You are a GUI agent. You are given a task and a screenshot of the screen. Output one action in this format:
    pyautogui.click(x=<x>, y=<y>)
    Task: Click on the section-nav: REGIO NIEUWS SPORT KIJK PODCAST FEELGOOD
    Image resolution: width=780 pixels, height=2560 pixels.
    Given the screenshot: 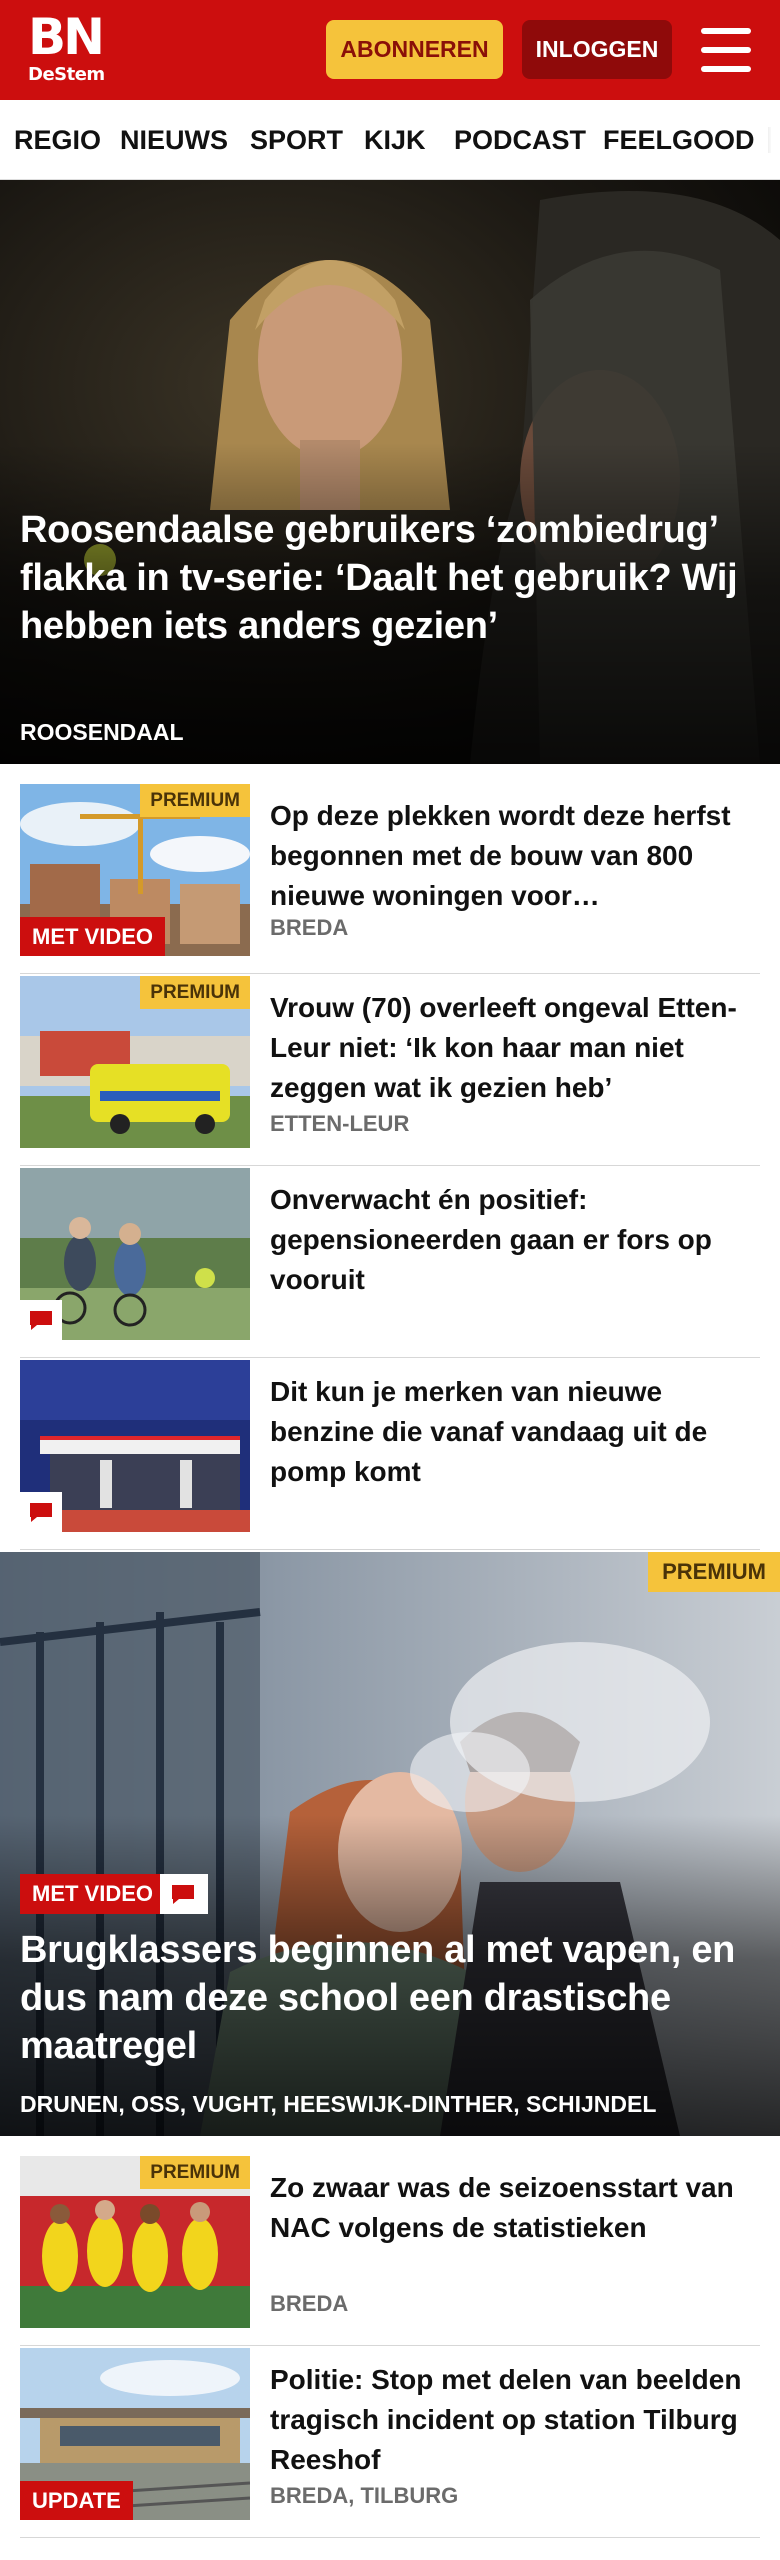 What is the action you would take?
    pyautogui.click(x=390, y=140)
    